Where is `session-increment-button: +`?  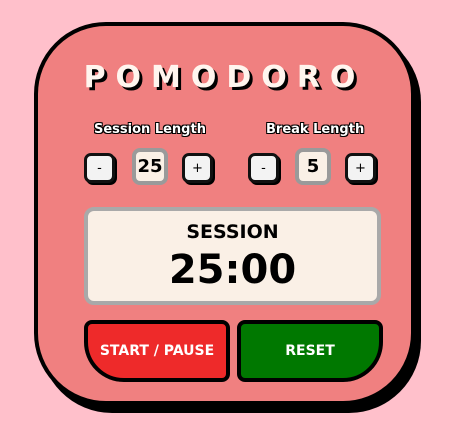
session-increment-button: + is located at coordinates (197, 168).